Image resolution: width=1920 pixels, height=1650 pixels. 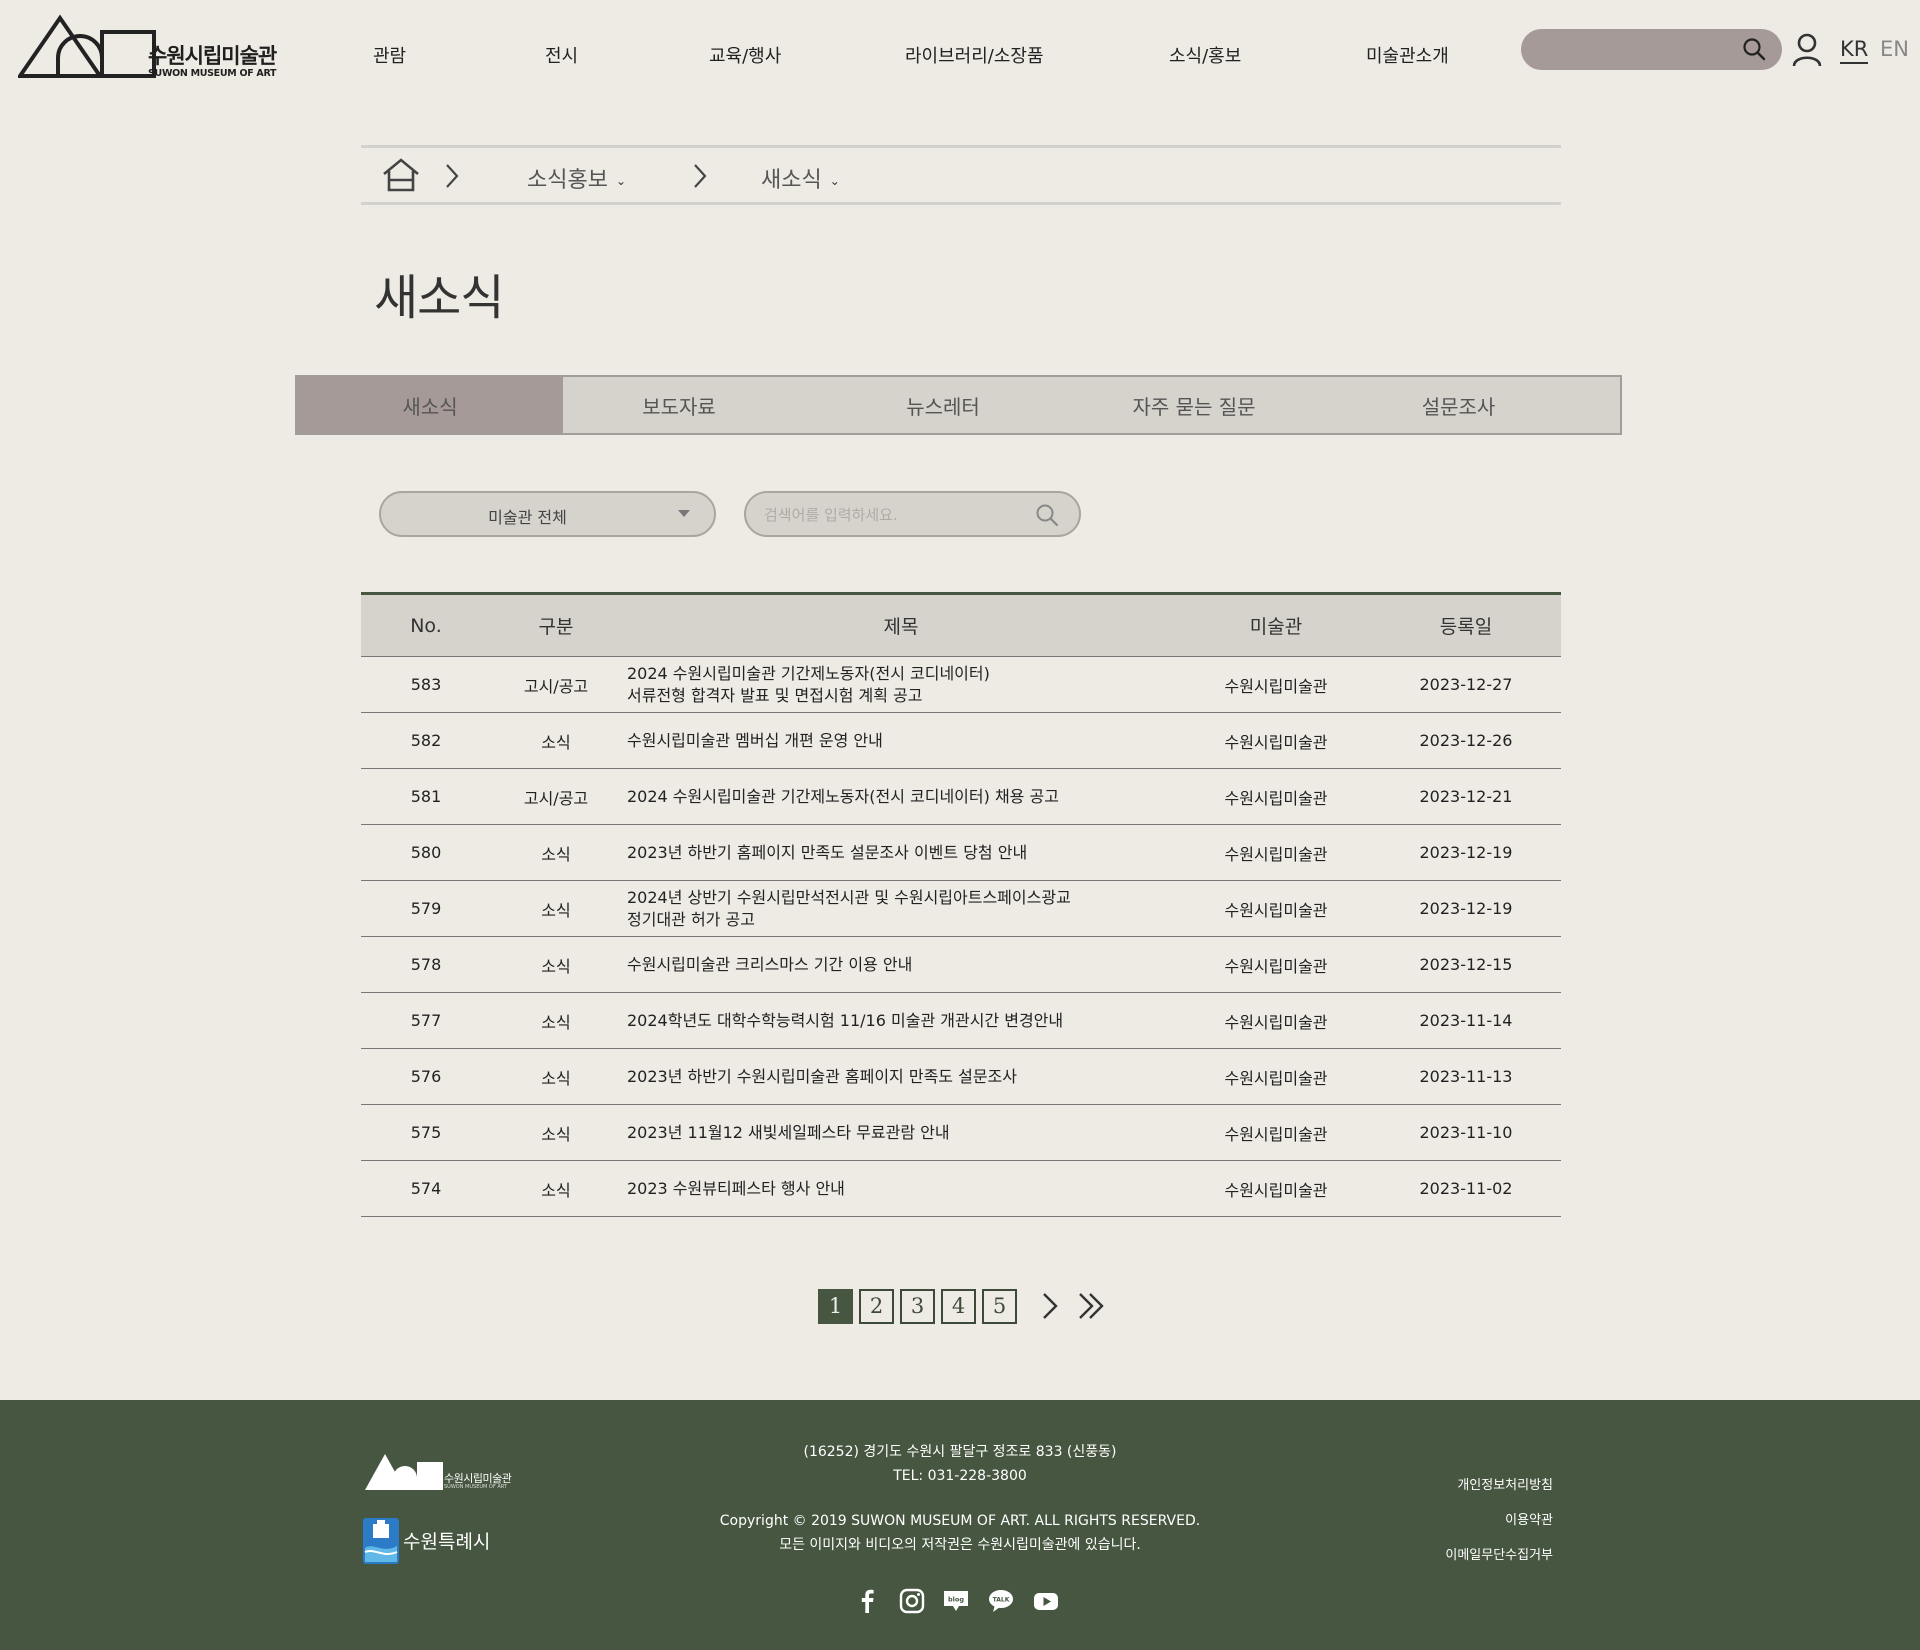 I want to click on row-no: 577, so click(x=426, y=1021).